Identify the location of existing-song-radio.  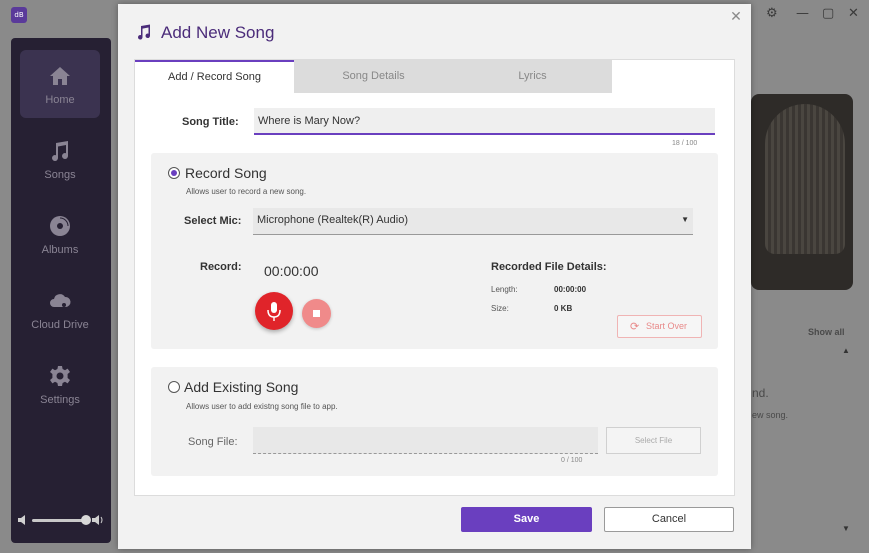
(174, 387).